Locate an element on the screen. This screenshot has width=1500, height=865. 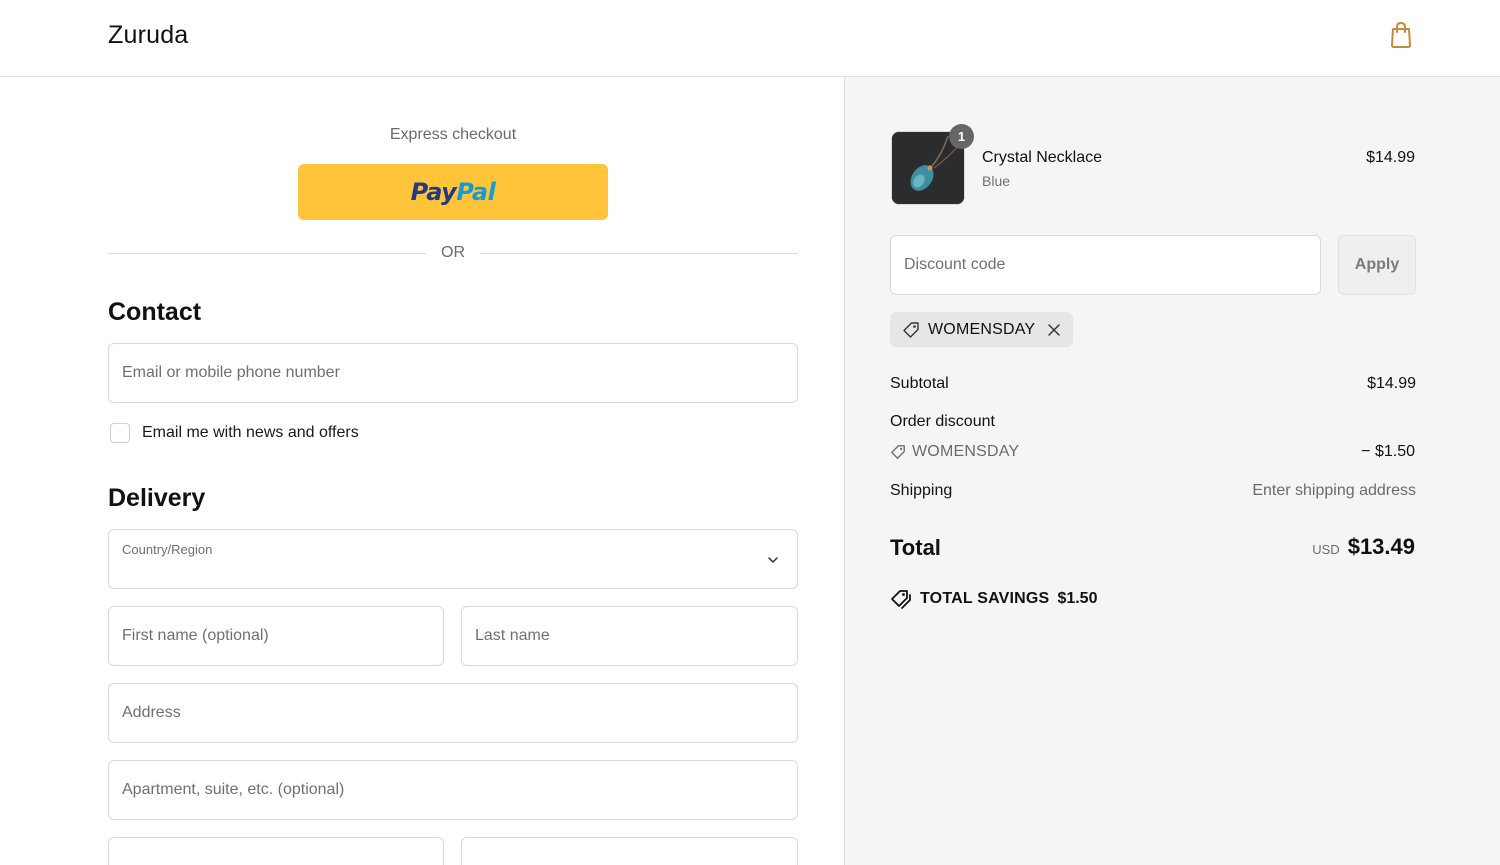
remove-discount-button is located at coordinates (1054, 330).